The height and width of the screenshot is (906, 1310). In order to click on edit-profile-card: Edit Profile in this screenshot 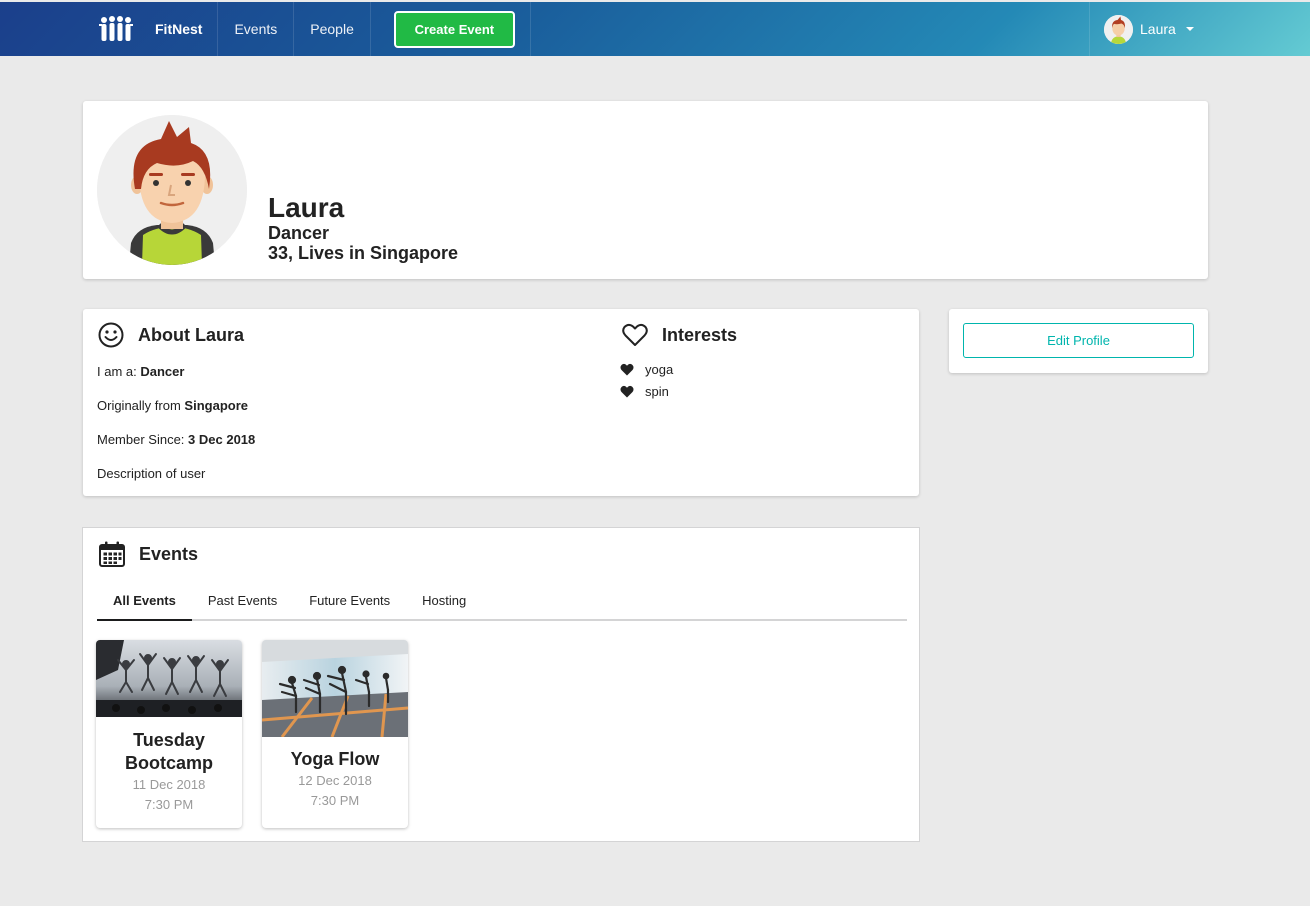, I will do `click(1078, 341)`.